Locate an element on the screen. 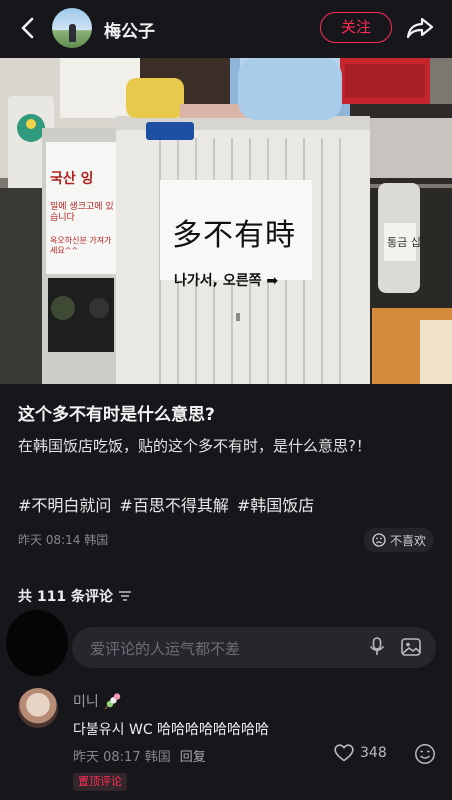 The width and height of the screenshot is (452, 800). chevron-left-icon is located at coordinates (28, 28).